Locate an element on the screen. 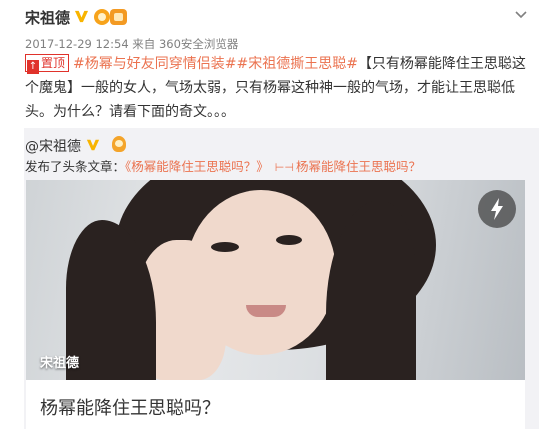  chevron-down-icon is located at coordinates (521, 14).